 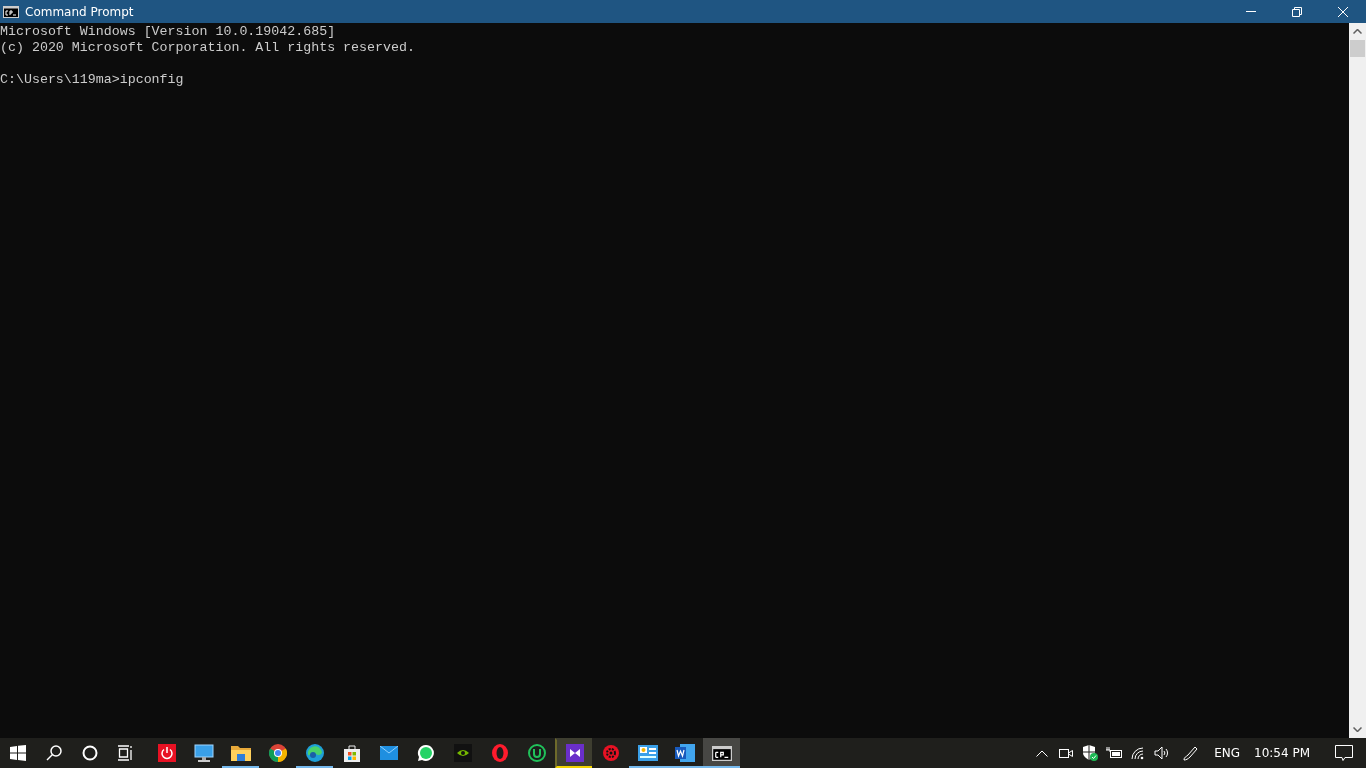 I want to click on envelope-icon, so click(x=388, y=753).